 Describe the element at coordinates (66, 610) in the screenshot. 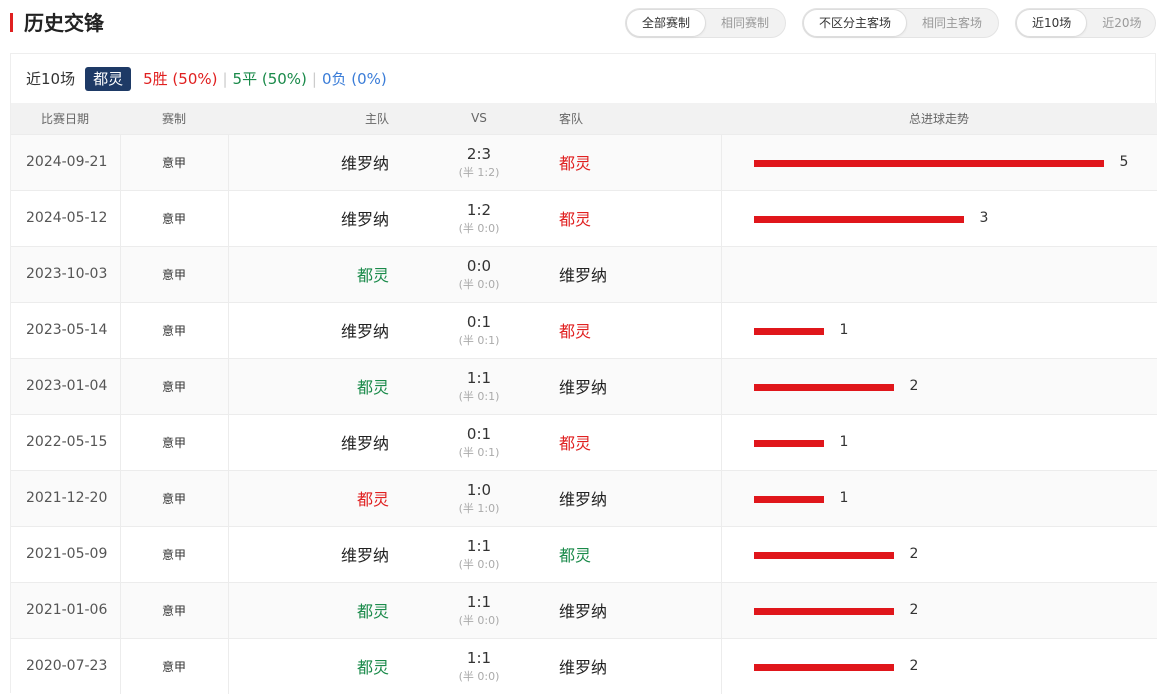

I see `match-date: 2021-01-06` at that location.